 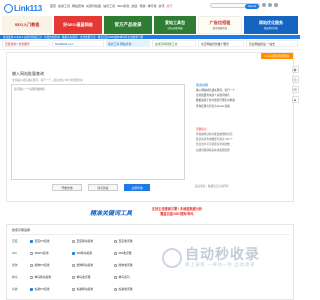 What do you see at coordinates (41, 253) in the screenshot?
I see `option-label: 360PC权重` at bounding box center [41, 253].